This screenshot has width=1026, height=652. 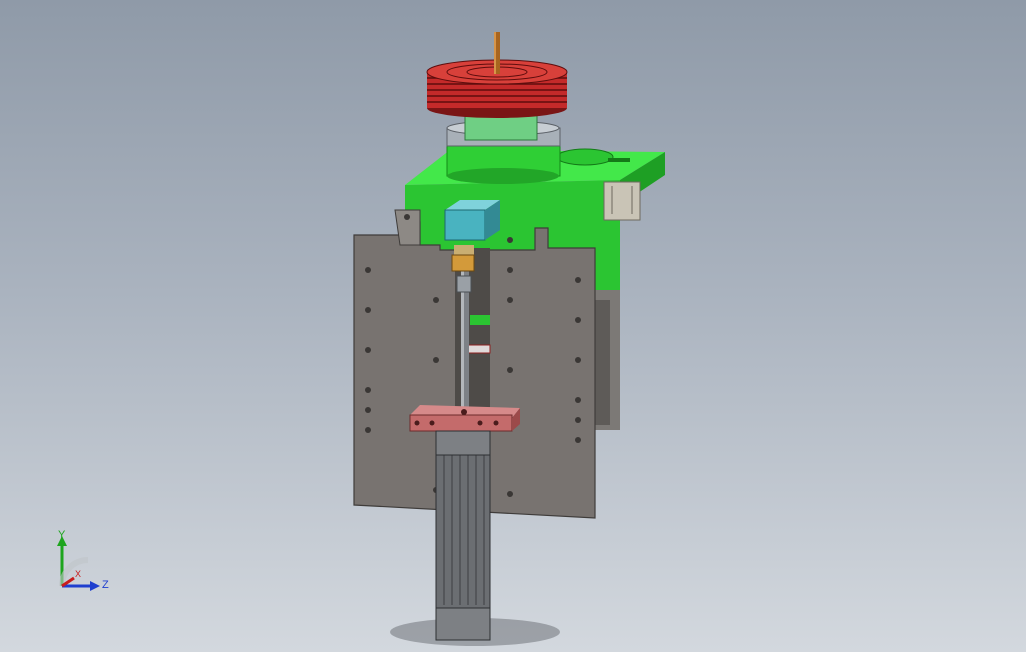 I want to click on pulley-shaft, so click(x=497, y=53).